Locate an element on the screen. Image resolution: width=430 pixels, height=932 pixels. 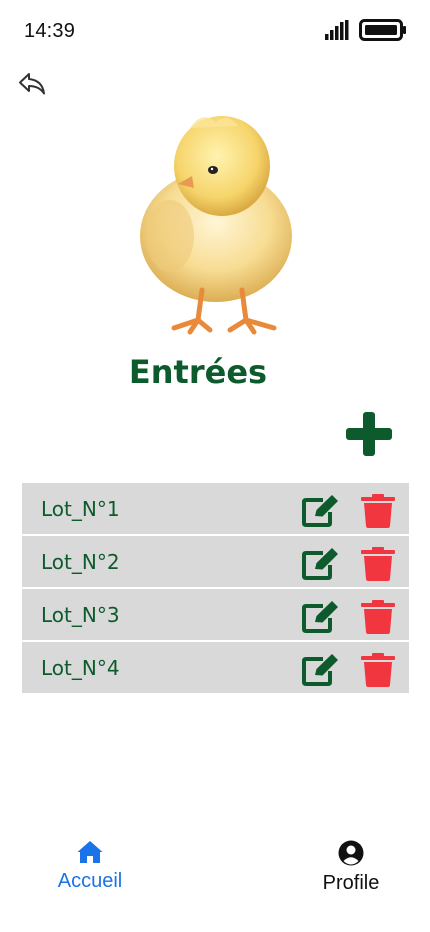
chick-image is located at coordinates (216, 225).